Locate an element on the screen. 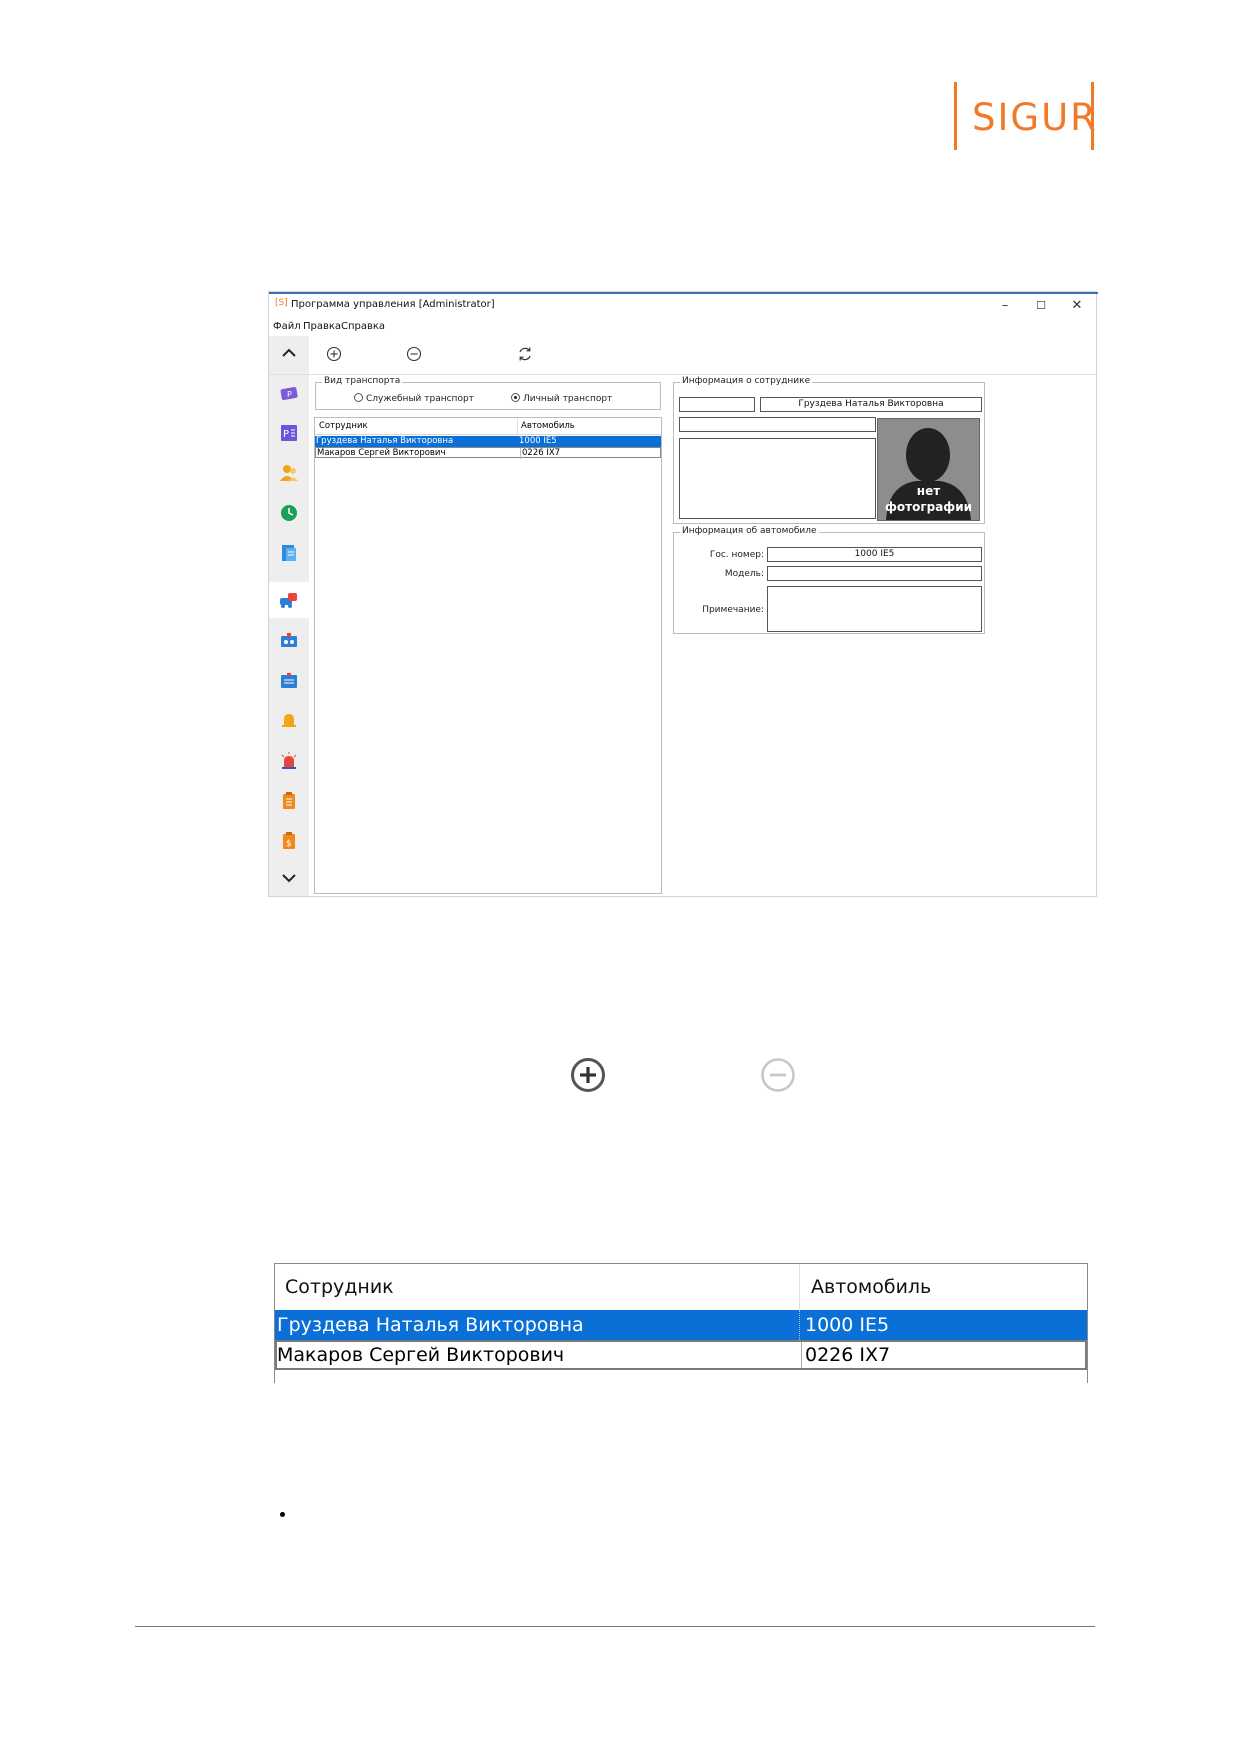 The width and height of the screenshot is (1239, 1754). no-photo-label-1: нет is located at coordinates (928, 491).